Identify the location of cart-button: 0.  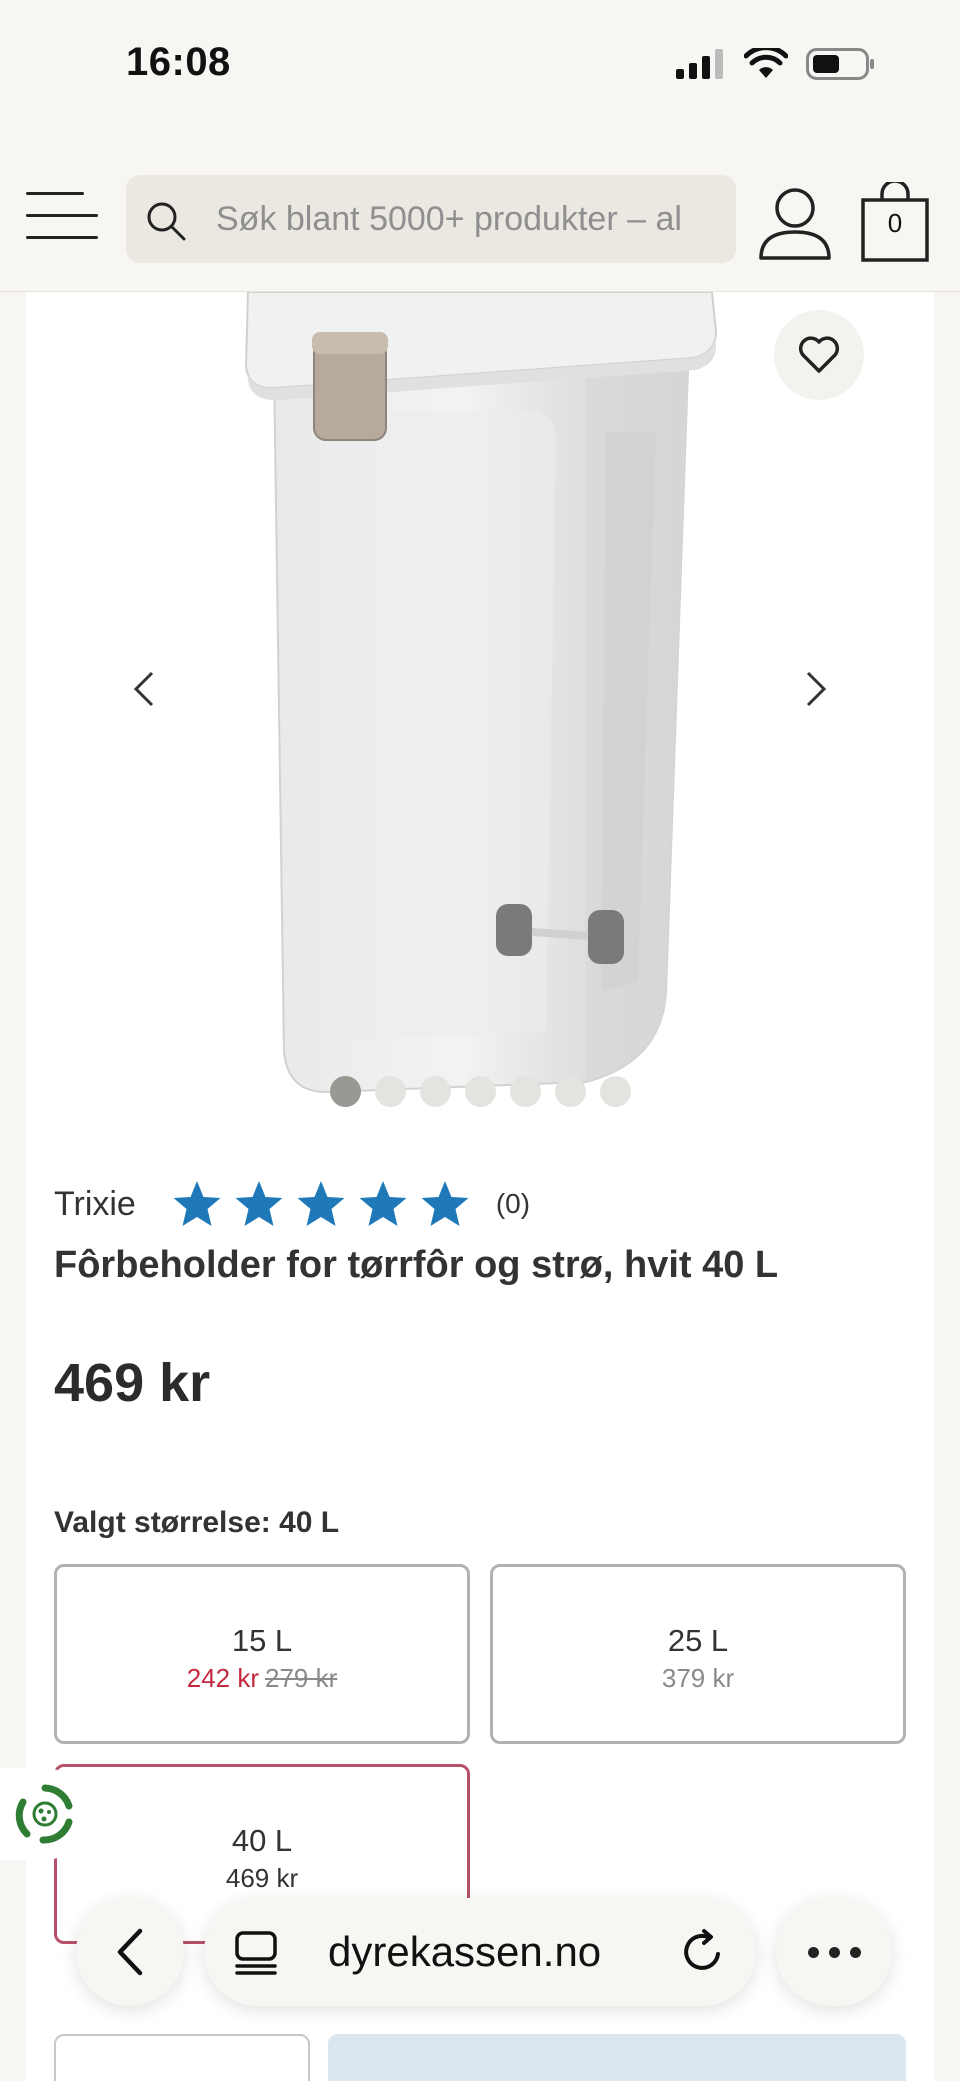
(895, 223).